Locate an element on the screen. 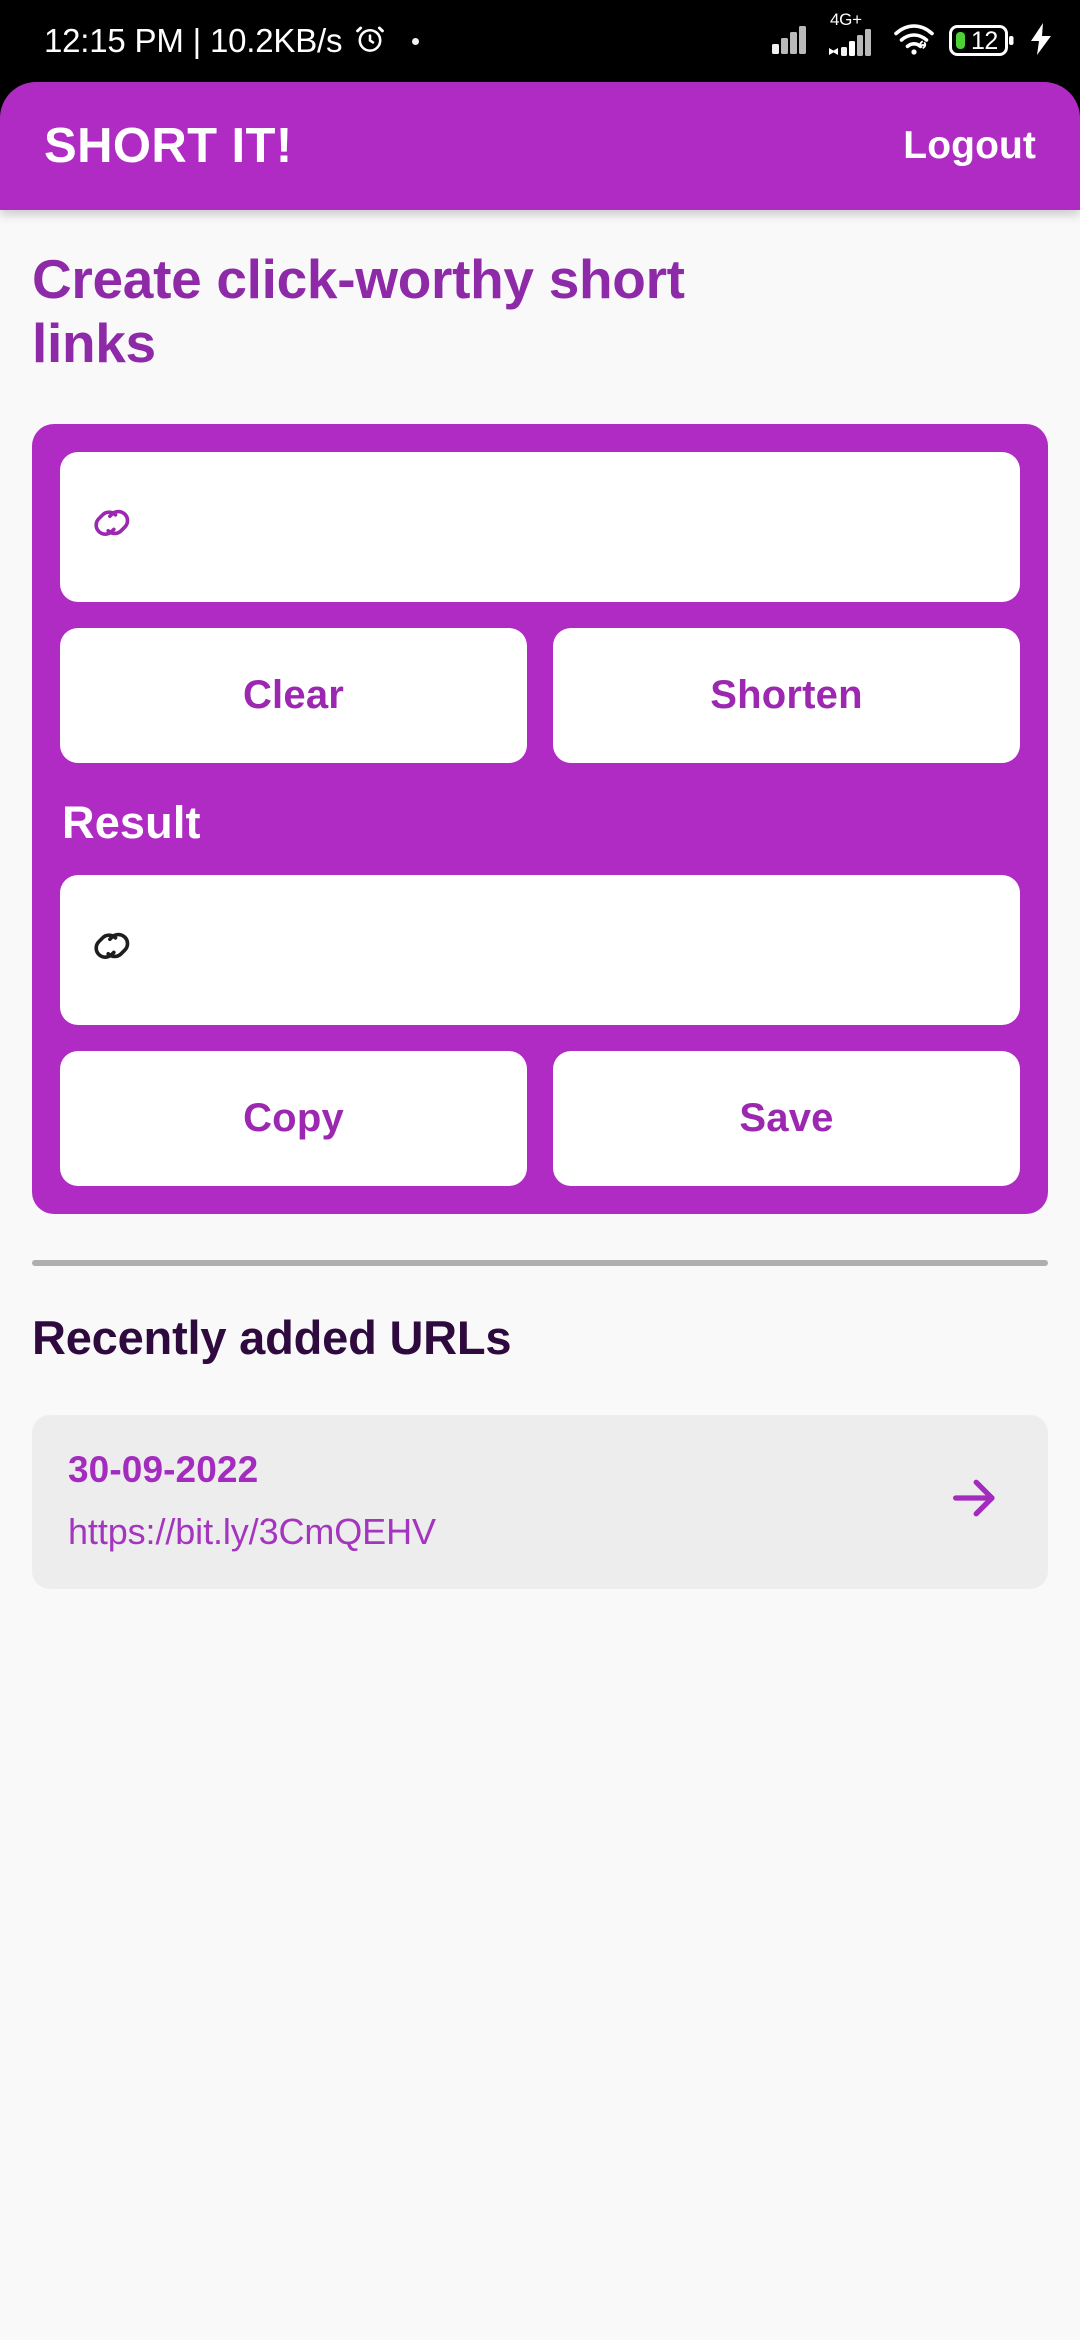 This screenshot has width=1080, height=2340. url-input is located at coordinates (574, 526).